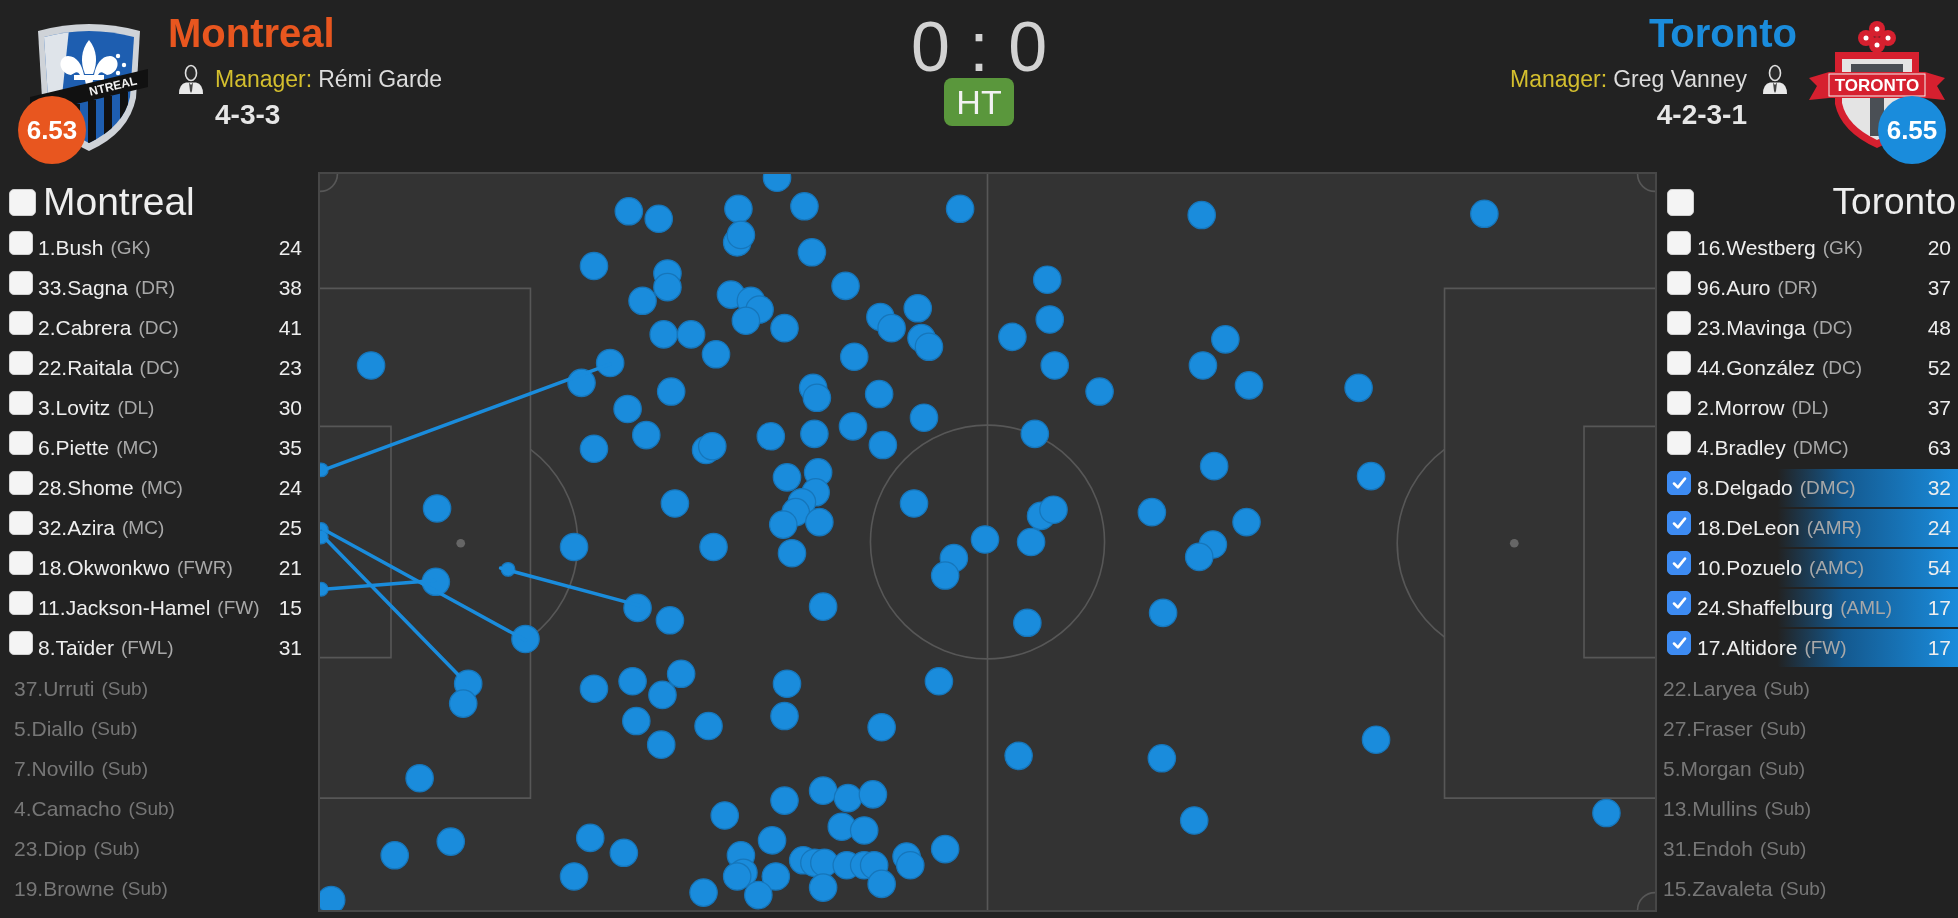 The image size is (1958, 918). What do you see at coordinates (1722, 33) in the screenshot?
I see `team-name: Toronto` at bounding box center [1722, 33].